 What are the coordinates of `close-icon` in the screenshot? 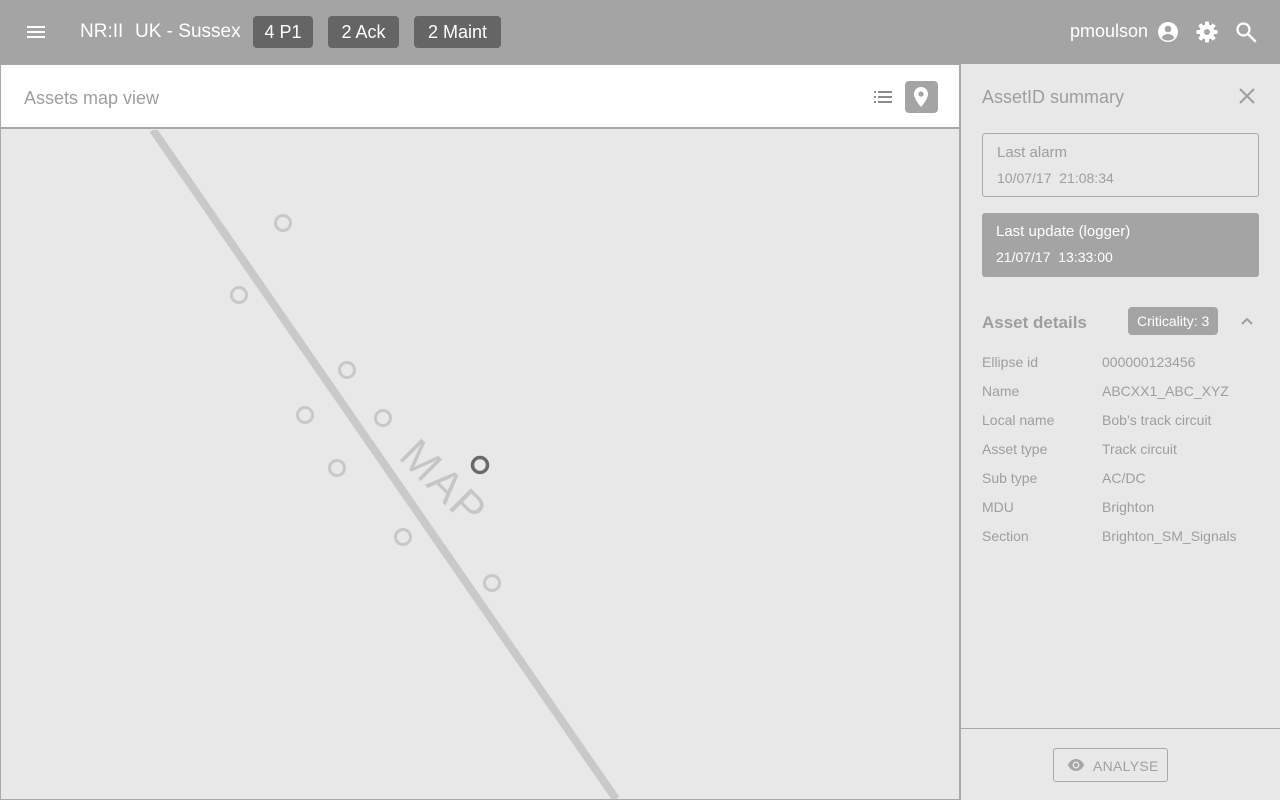 It's located at (1247, 96).